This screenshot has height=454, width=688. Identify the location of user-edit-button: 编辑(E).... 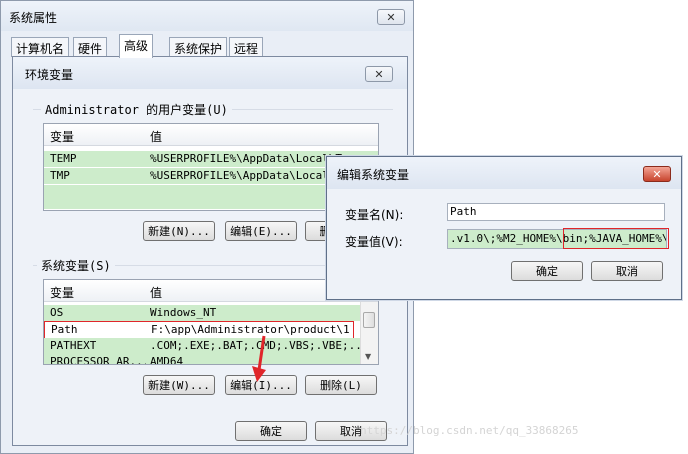
(261, 231).